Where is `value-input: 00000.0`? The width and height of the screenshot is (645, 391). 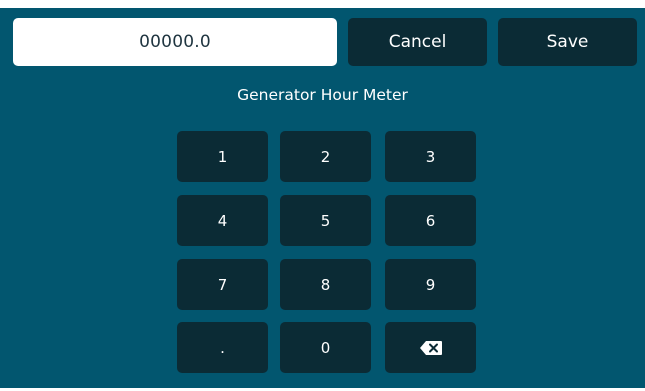
value-input: 00000.0 is located at coordinates (175, 42).